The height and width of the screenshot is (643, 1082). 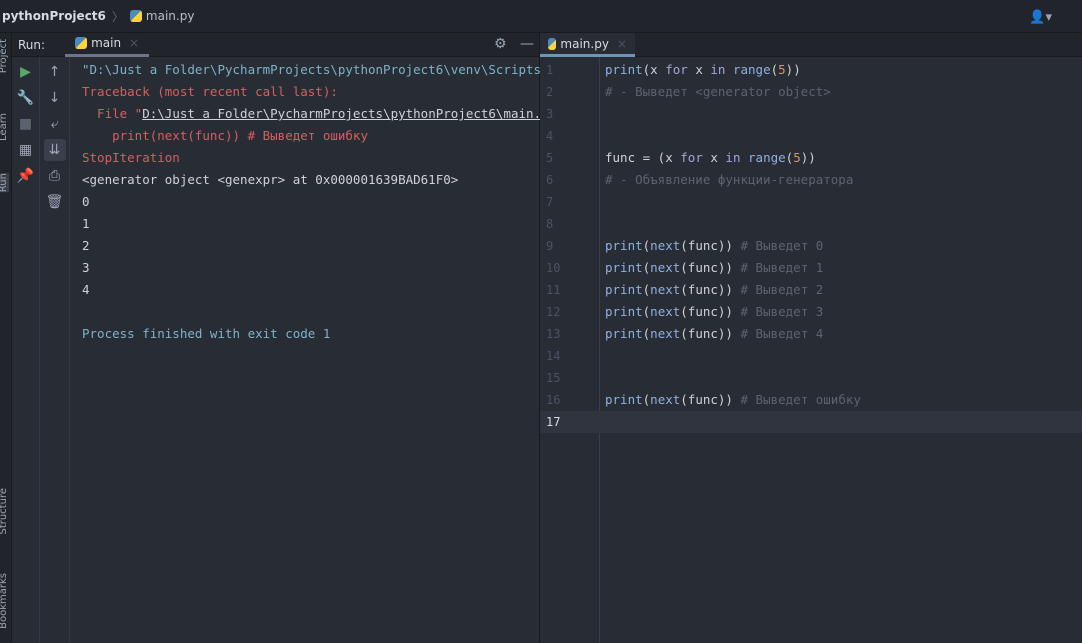 What do you see at coordinates (86, 245) in the screenshot?
I see `console-line: 2` at bounding box center [86, 245].